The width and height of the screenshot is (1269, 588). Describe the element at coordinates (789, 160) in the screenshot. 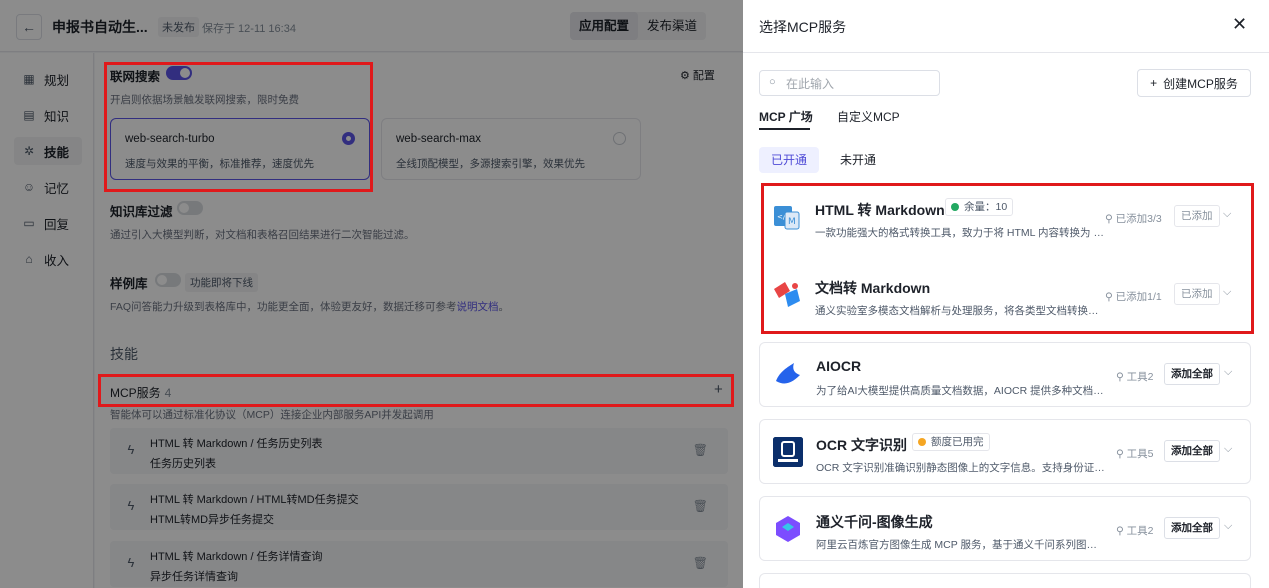

I see `filter-enabled: 已开通` at that location.